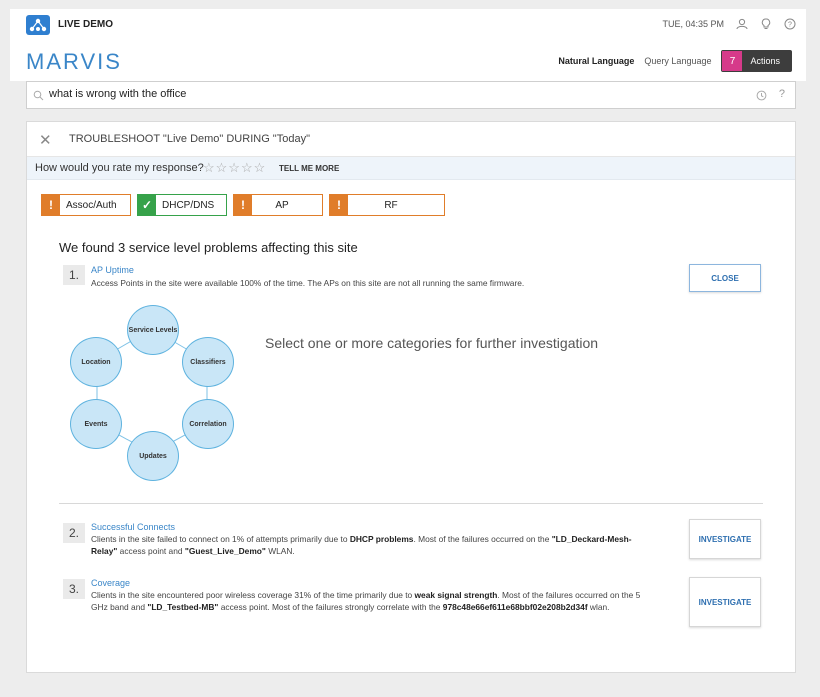  I want to click on panel-title: TROUBLESHOOT "Live Demo" DURING "Today", so click(189, 139).